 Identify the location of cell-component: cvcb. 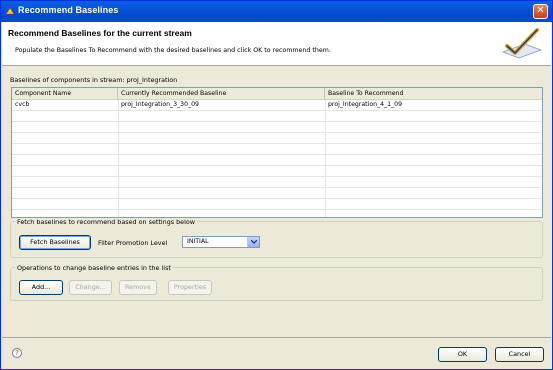
(22, 104).